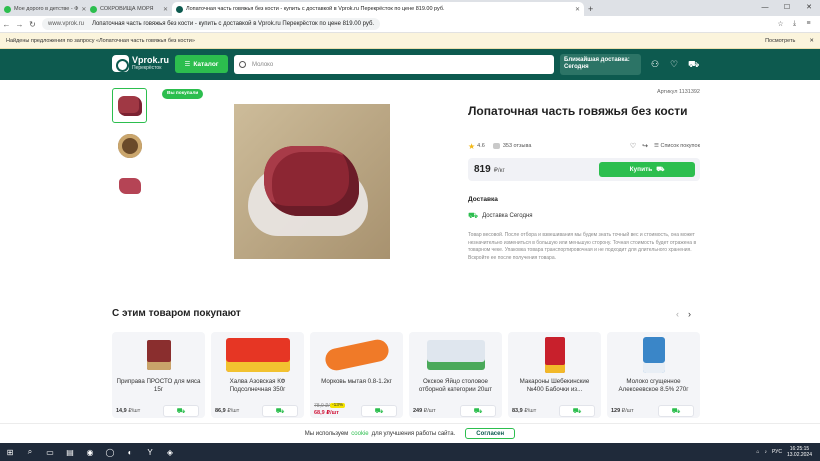 The width and height of the screenshot is (820, 461). What do you see at coordinates (655, 64) in the screenshot?
I see `user-icon: ⚇` at bounding box center [655, 64].